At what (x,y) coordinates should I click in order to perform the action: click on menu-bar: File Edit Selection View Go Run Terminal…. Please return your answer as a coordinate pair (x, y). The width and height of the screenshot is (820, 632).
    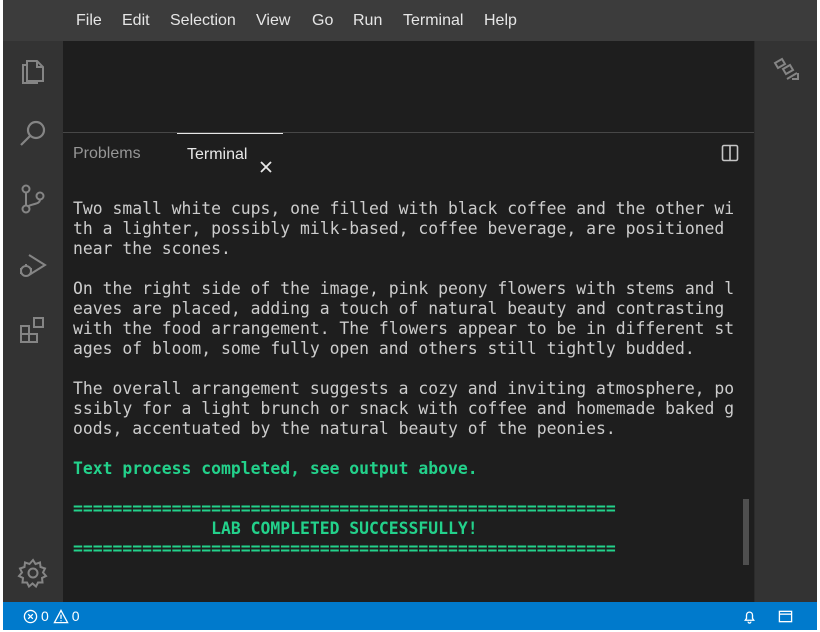
    Looking at the image, I should click on (410, 20).